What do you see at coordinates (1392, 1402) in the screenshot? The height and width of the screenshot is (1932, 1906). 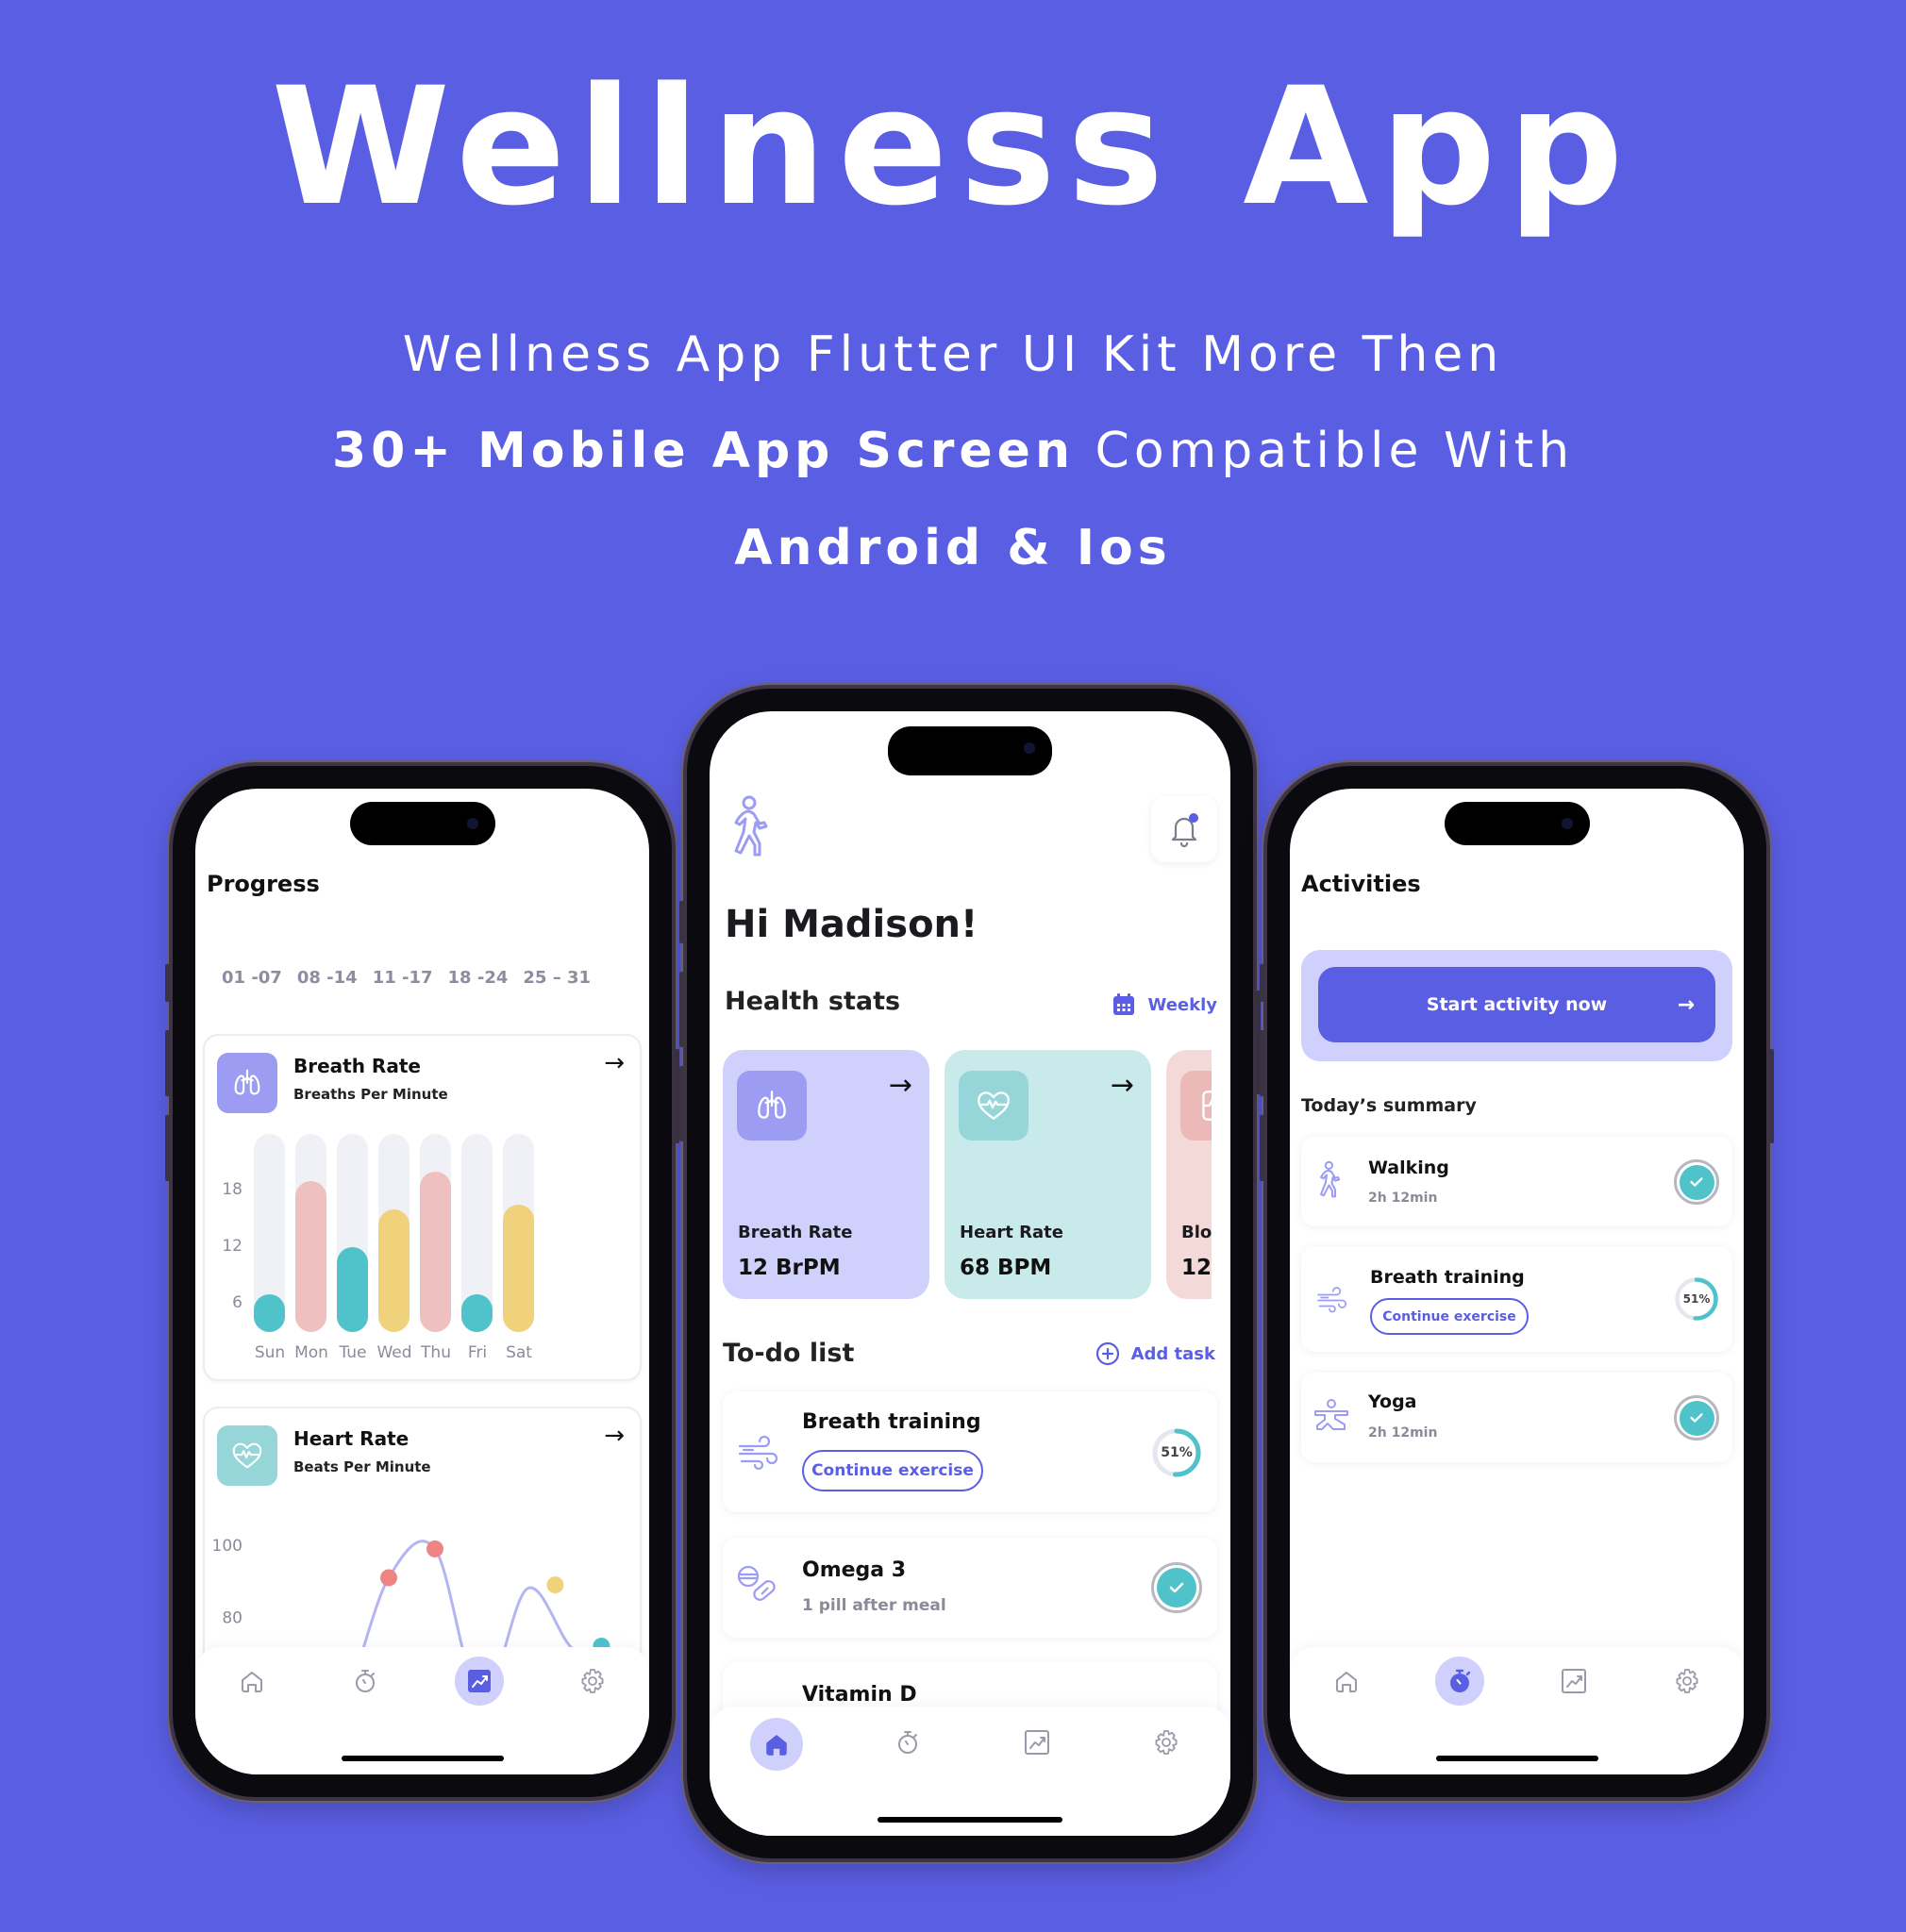 I see `activity-title: Yoga` at bounding box center [1392, 1402].